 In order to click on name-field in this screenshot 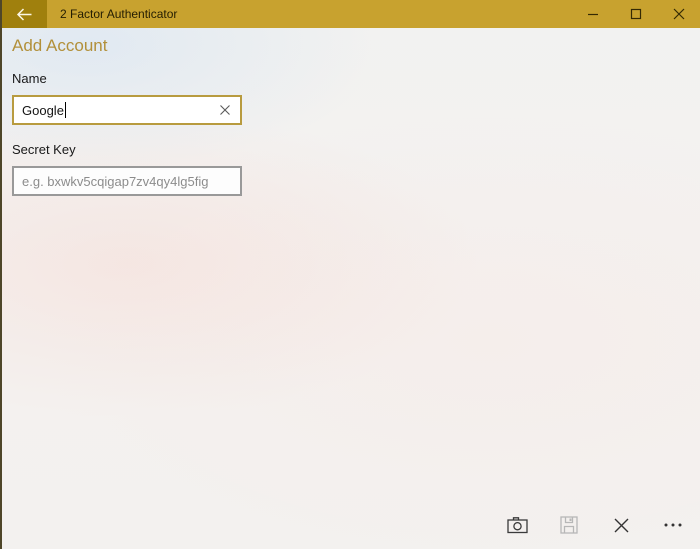, I will do `click(127, 110)`.